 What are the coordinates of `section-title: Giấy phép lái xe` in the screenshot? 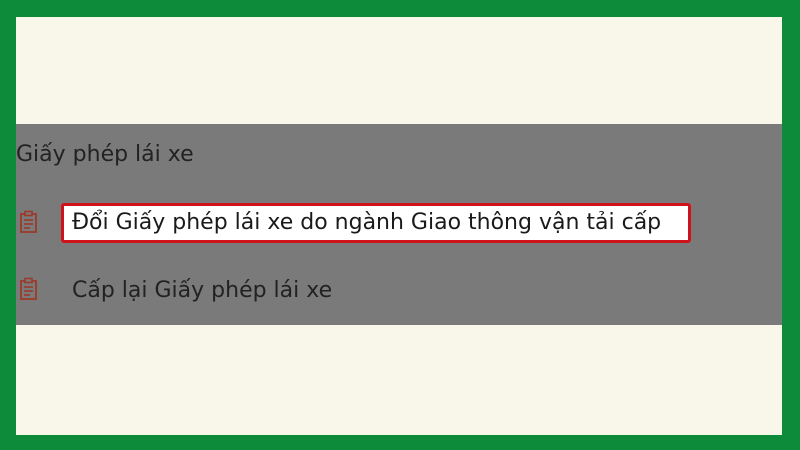 It's located at (105, 154).